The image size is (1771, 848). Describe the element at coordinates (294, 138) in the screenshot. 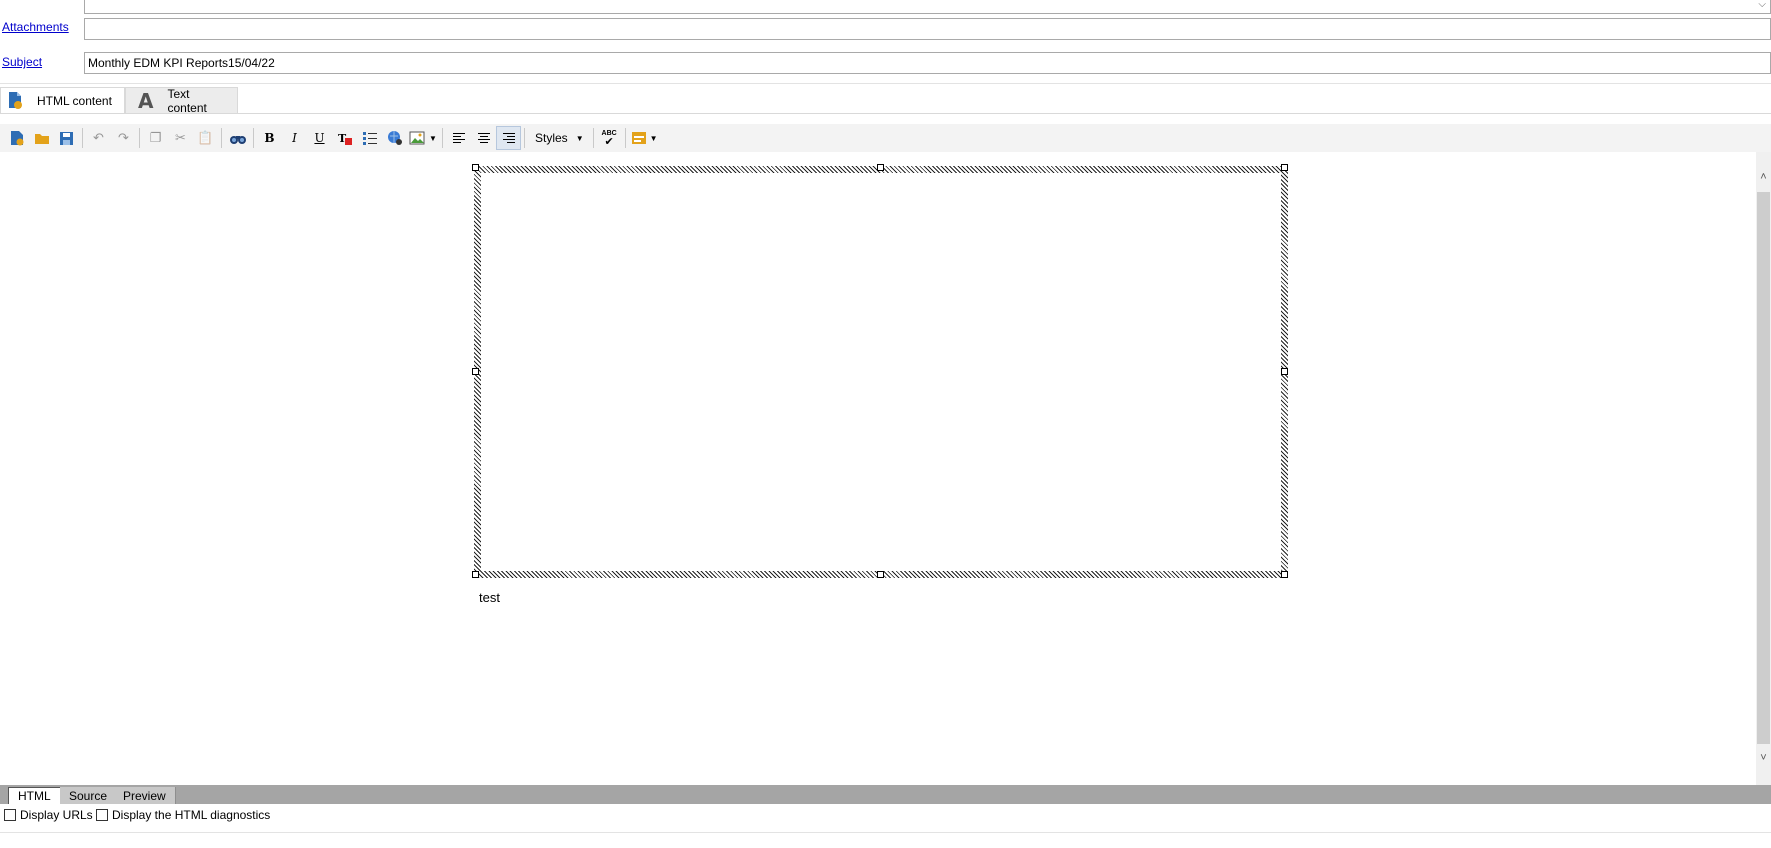

I see `italic-icon: I` at that location.